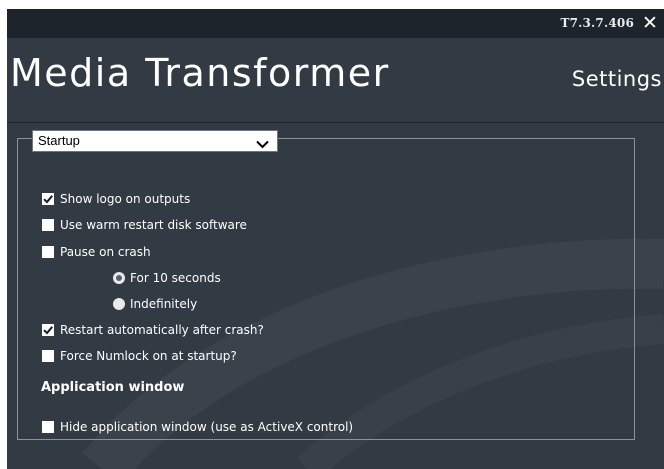 Image resolution: width=664 pixels, height=469 pixels. I want to click on warm-restart-option: Use warm restart disk software, so click(144, 225).